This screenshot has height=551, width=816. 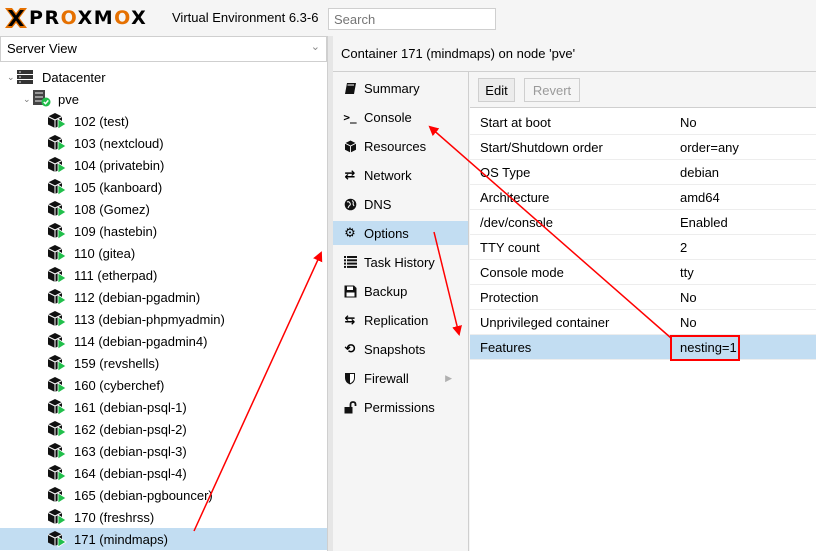 What do you see at coordinates (16, 18) in the screenshot?
I see `proxmox-x-icon` at bounding box center [16, 18].